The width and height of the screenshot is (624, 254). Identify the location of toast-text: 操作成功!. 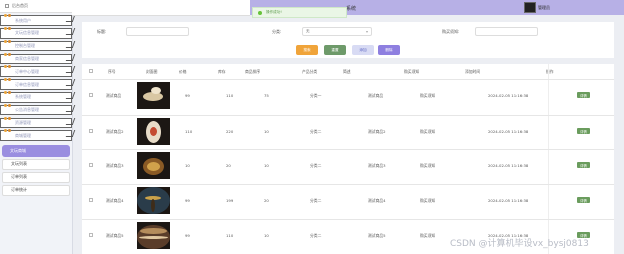
(274, 12).